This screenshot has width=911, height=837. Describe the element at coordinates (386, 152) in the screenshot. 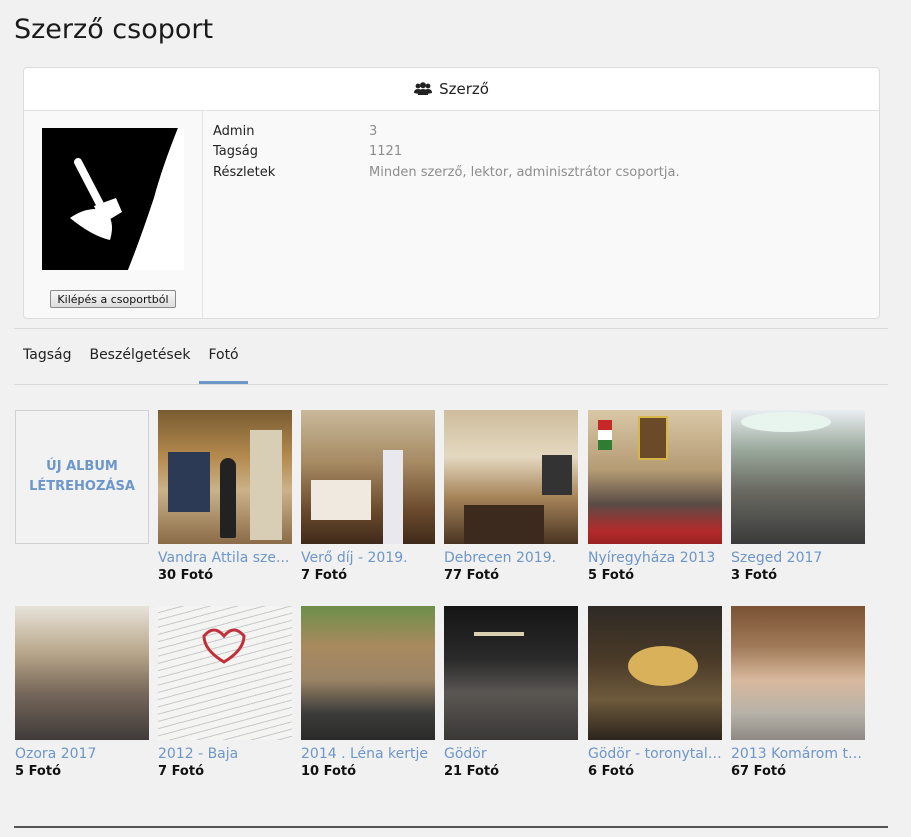

I see `info-value: 1121` at that location.